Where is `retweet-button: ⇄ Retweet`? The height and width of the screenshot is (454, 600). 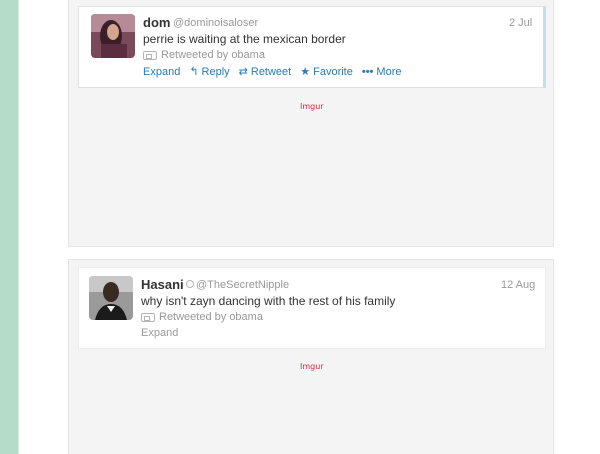
retweet-button: ⇄ Retweet is located at coordinates (265, 72).